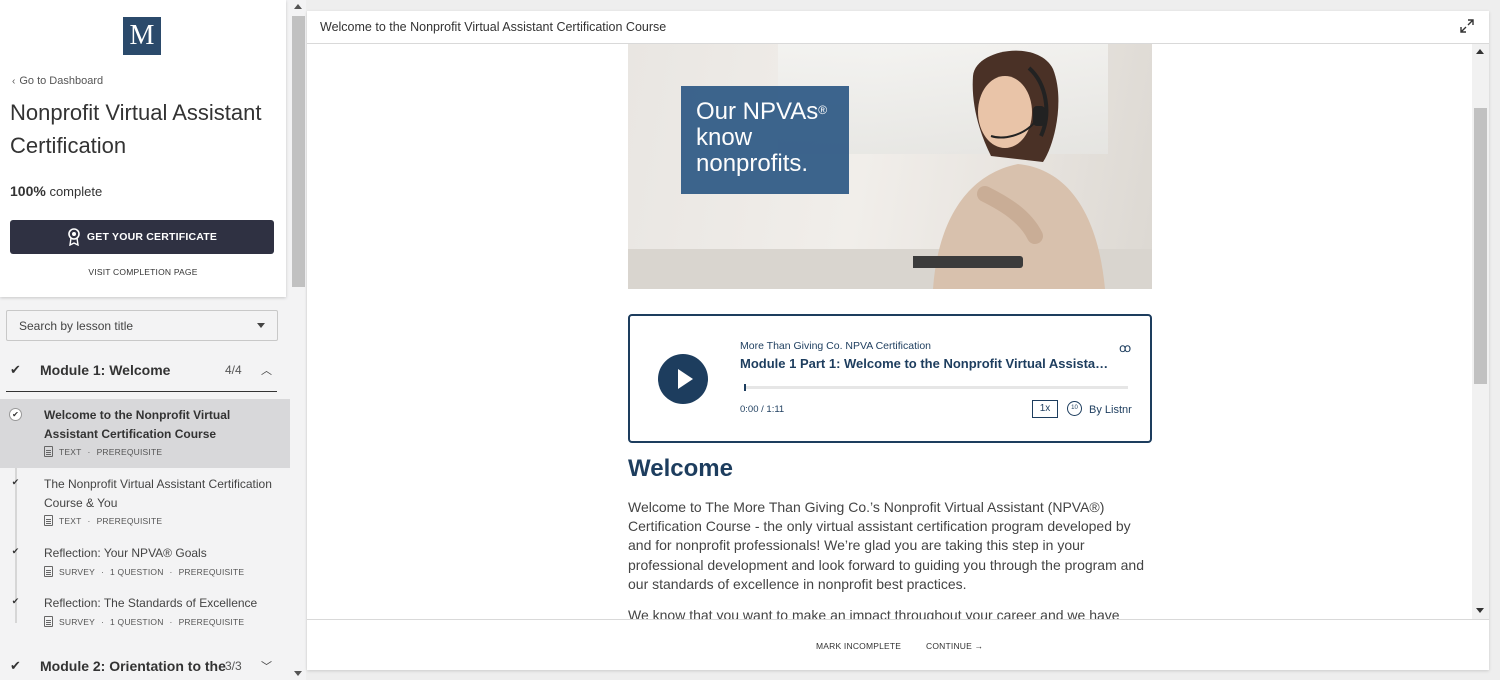 The image size is (1500, 680). Describe the element at coordinates (936, 387) in the screenshot. I see `audio-progress-bar` at that location.